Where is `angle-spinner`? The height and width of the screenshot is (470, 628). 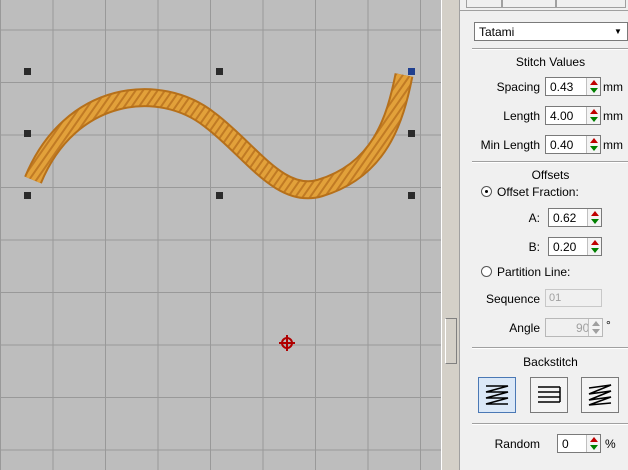
angle-spinner is located at coordinates (595, 327).